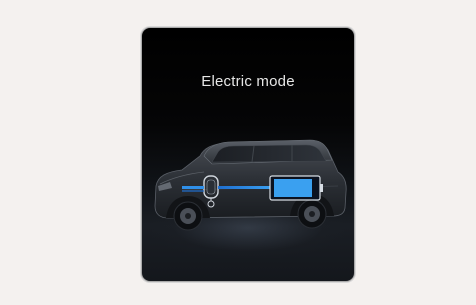  Describe the element at coordinates (248, 81) in the screenshot. I see `mode-title: Electric mode` at that location.